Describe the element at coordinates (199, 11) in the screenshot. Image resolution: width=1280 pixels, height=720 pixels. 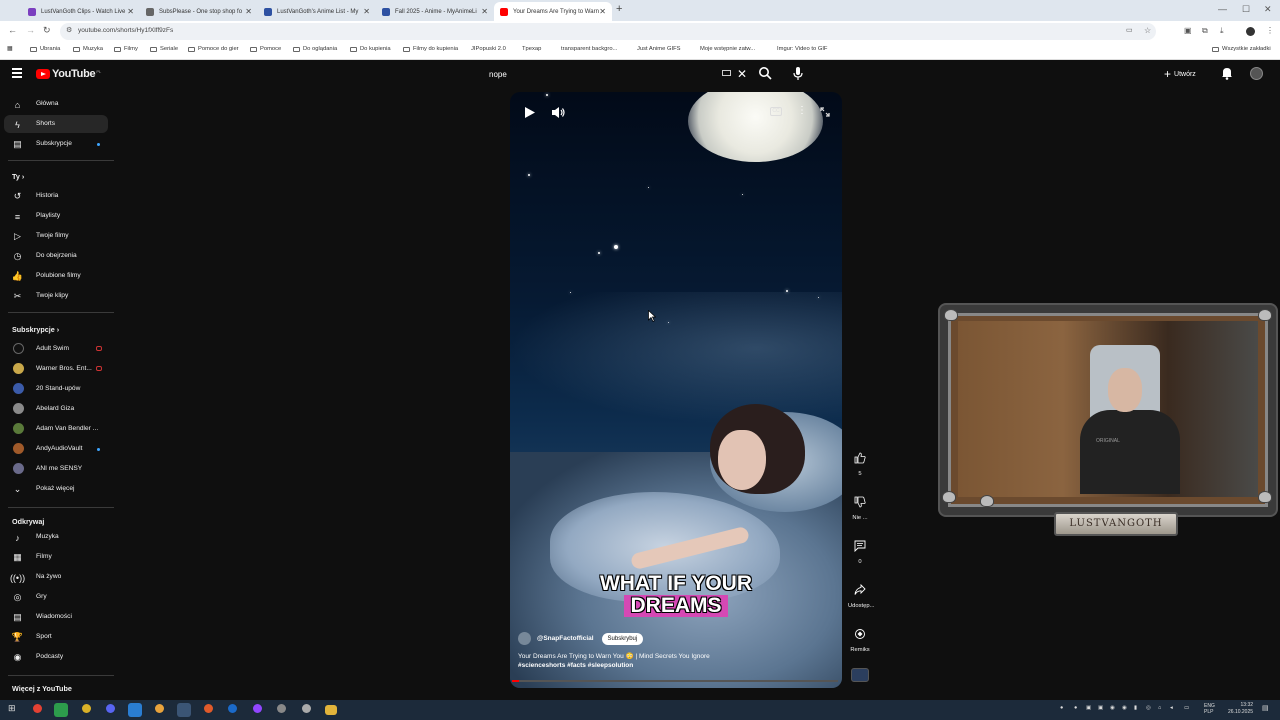
I see `browser-tab: SubsPlease - One stop shop fo ✕` at that location.